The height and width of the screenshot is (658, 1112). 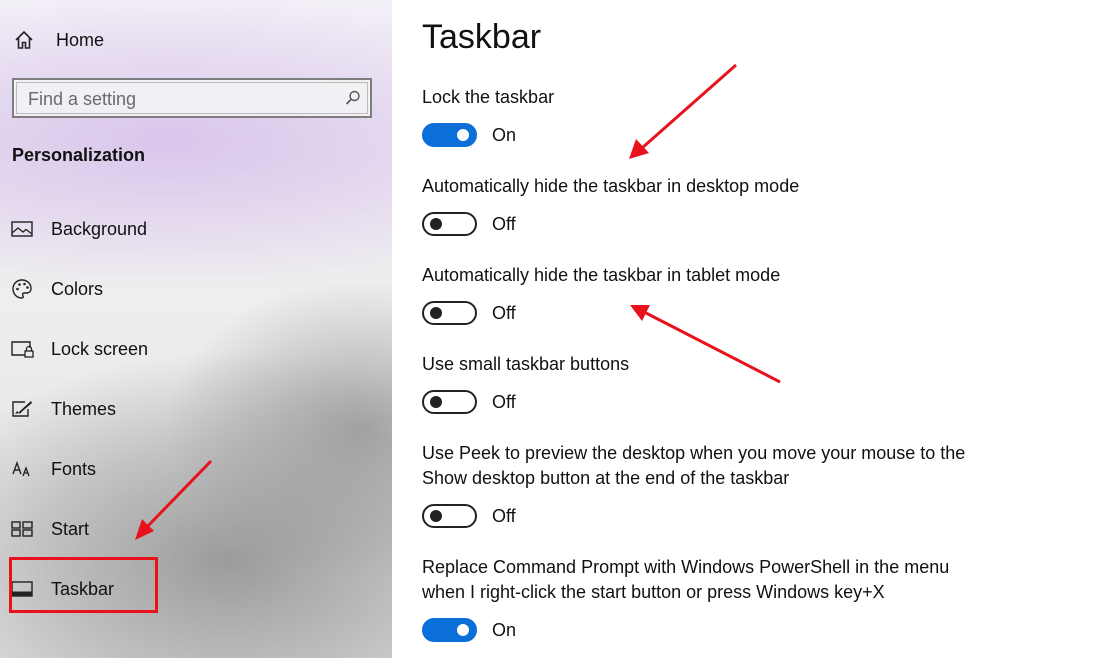 I want to click on setting-row-peek: Off, so click(x=469, y=516).